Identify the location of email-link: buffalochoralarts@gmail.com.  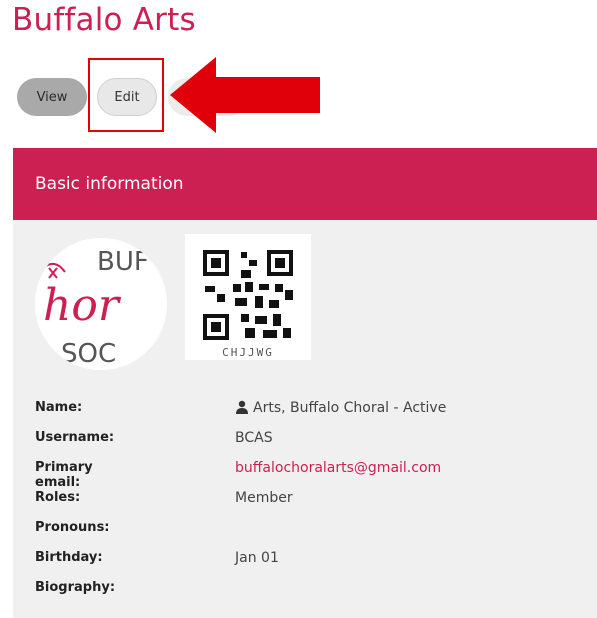
(338, 468).